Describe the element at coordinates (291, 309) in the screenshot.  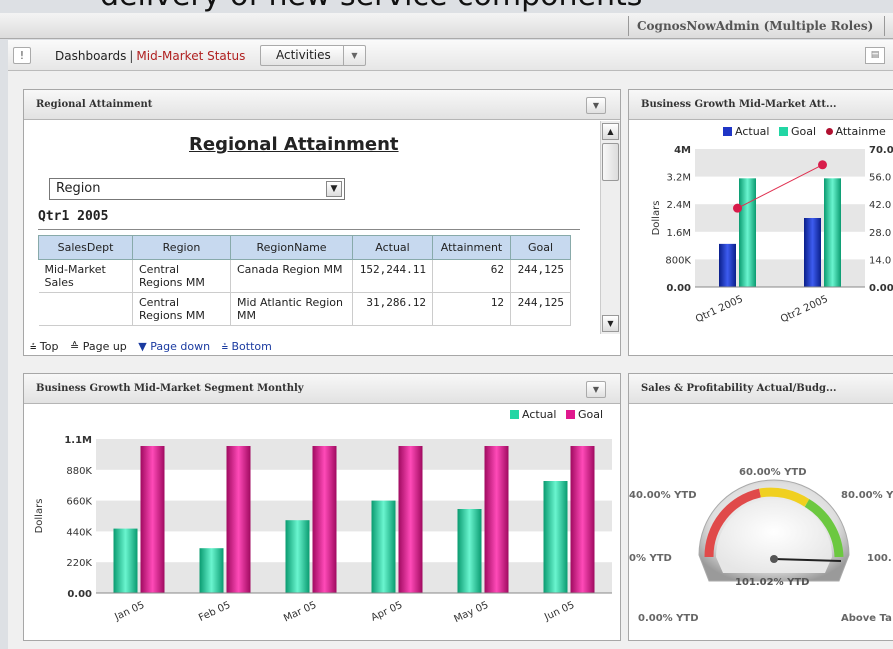
I see `table-cell: Mid Atlantic Region MM` at that location.